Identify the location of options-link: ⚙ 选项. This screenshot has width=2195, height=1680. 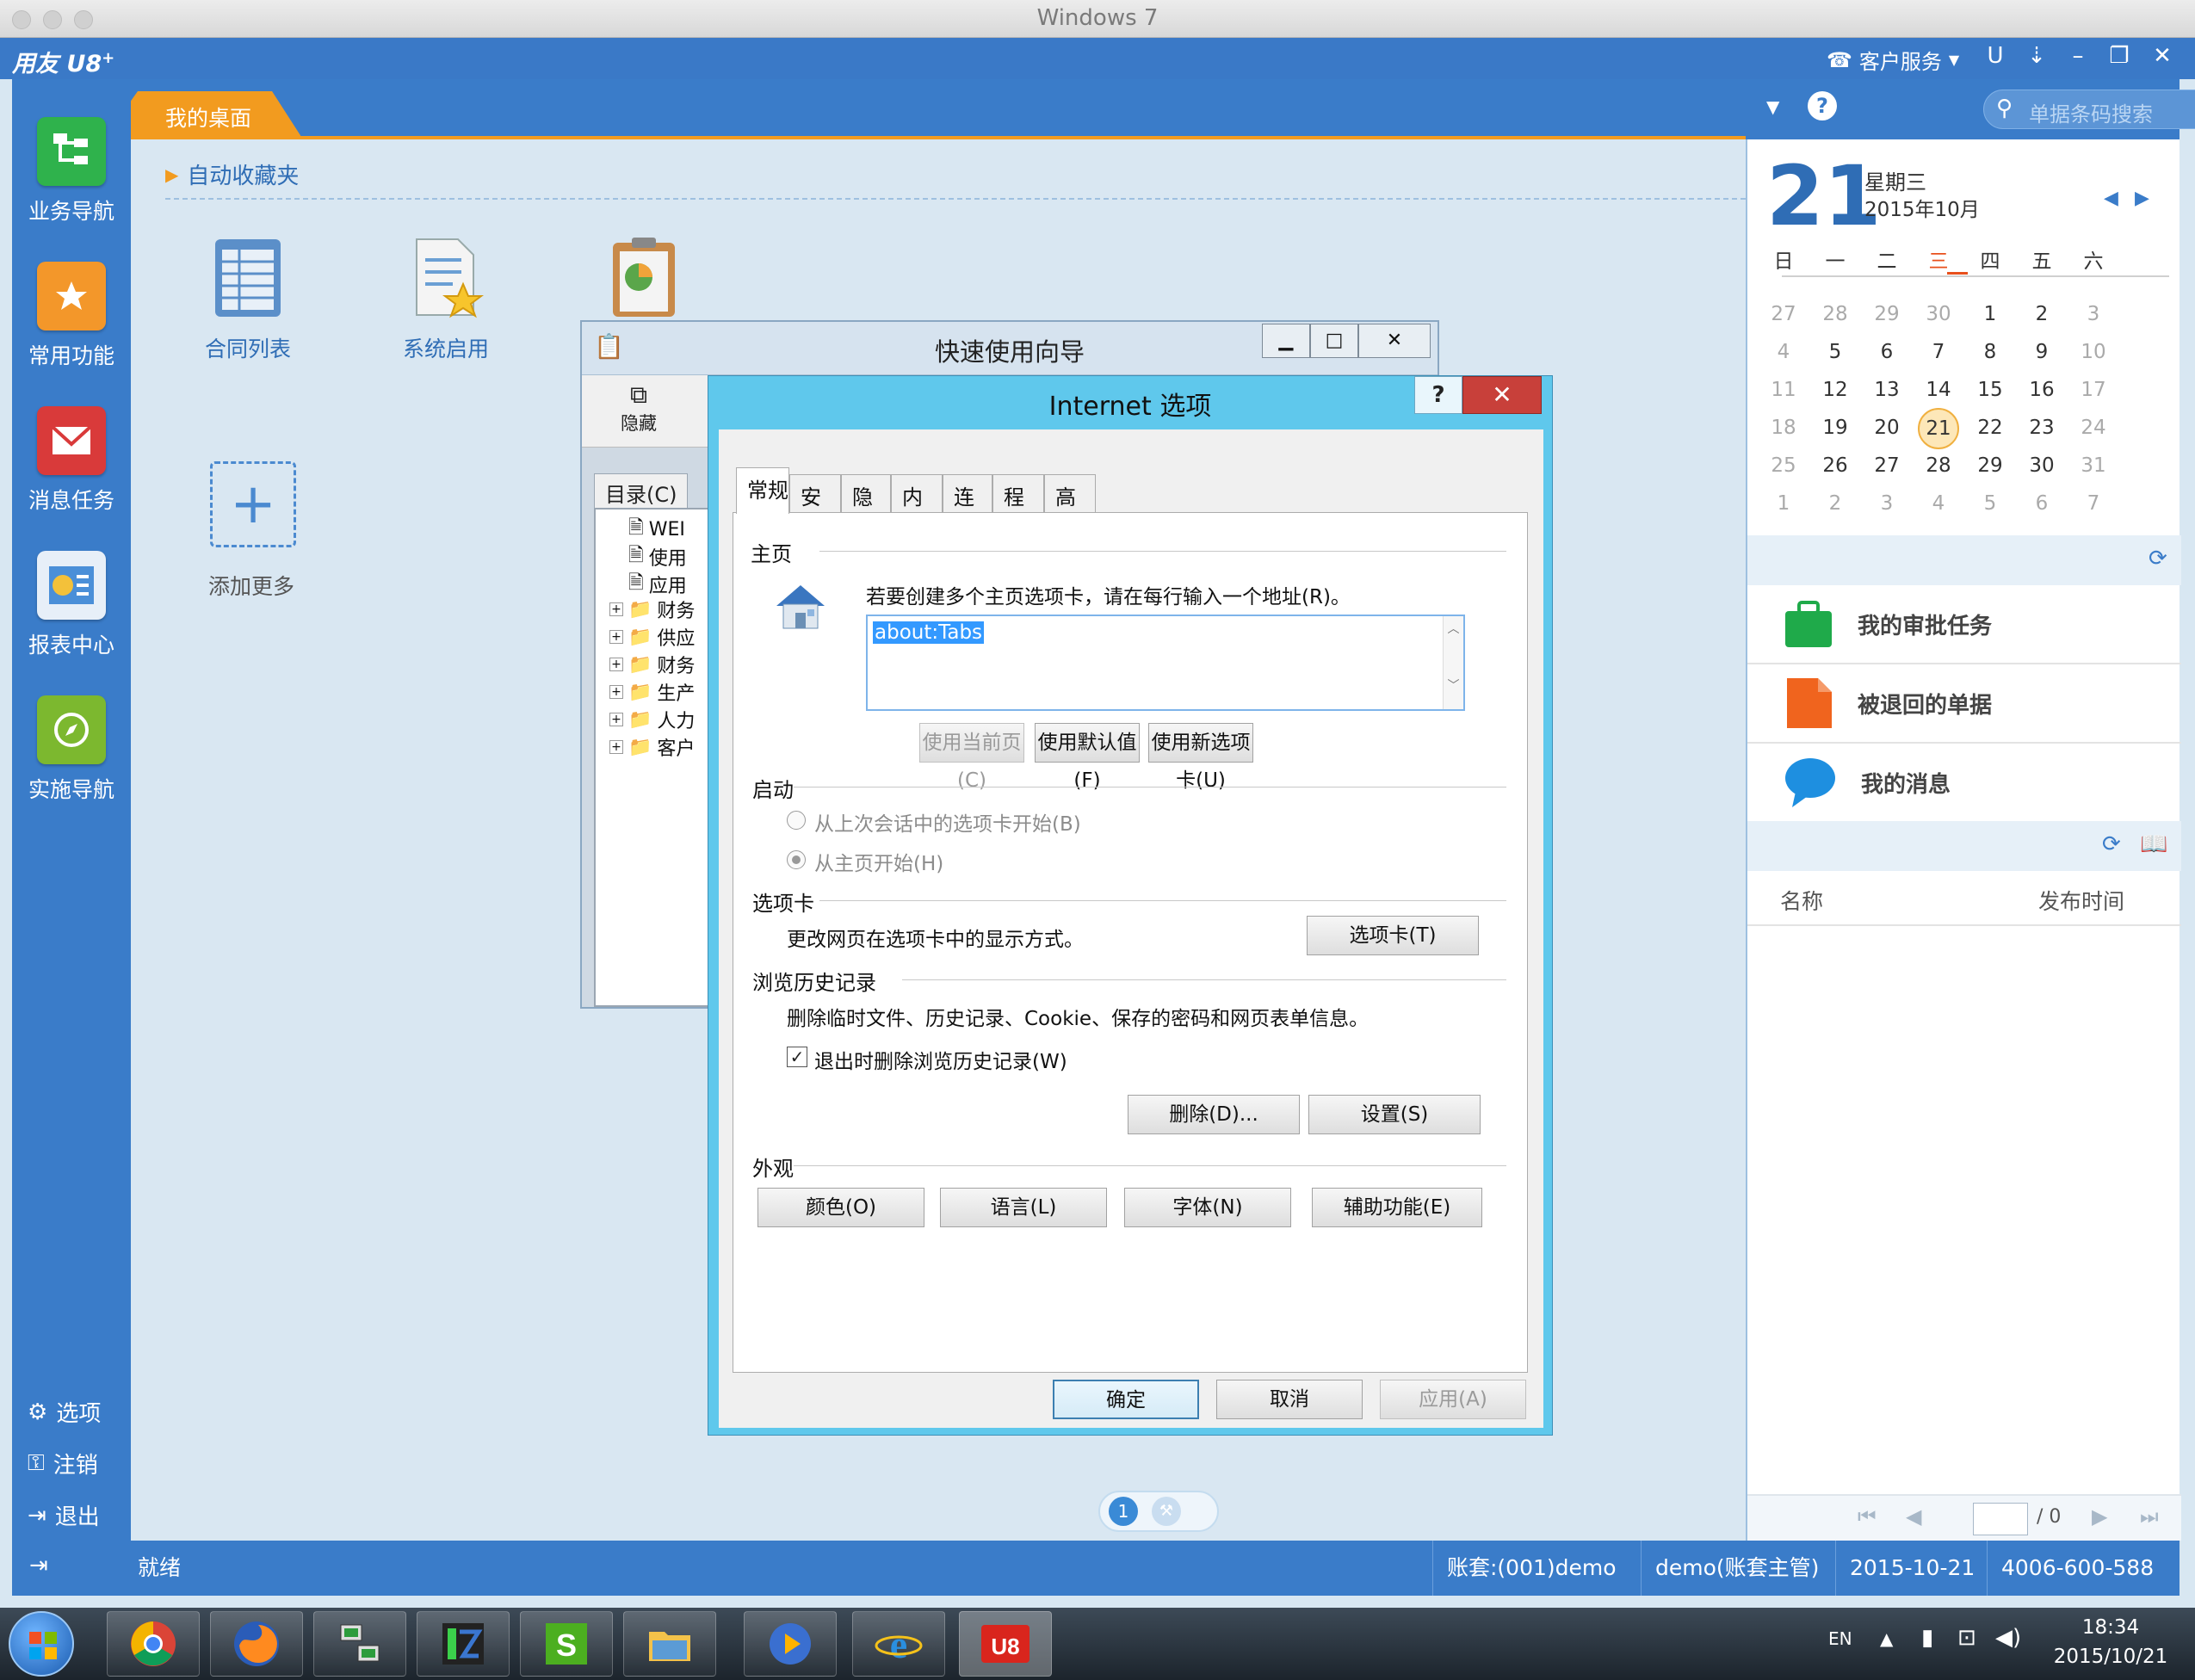
(64, 1412).